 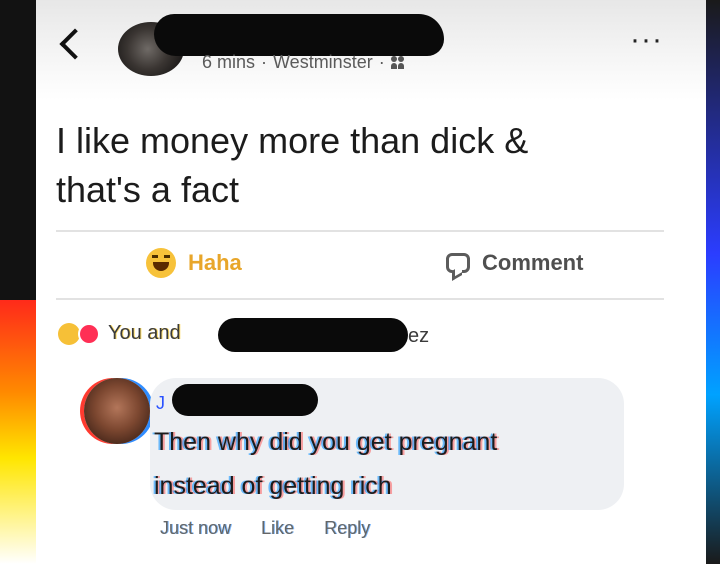 I want to click on post-text-line: that's a fact, so click(x=147, y=189).